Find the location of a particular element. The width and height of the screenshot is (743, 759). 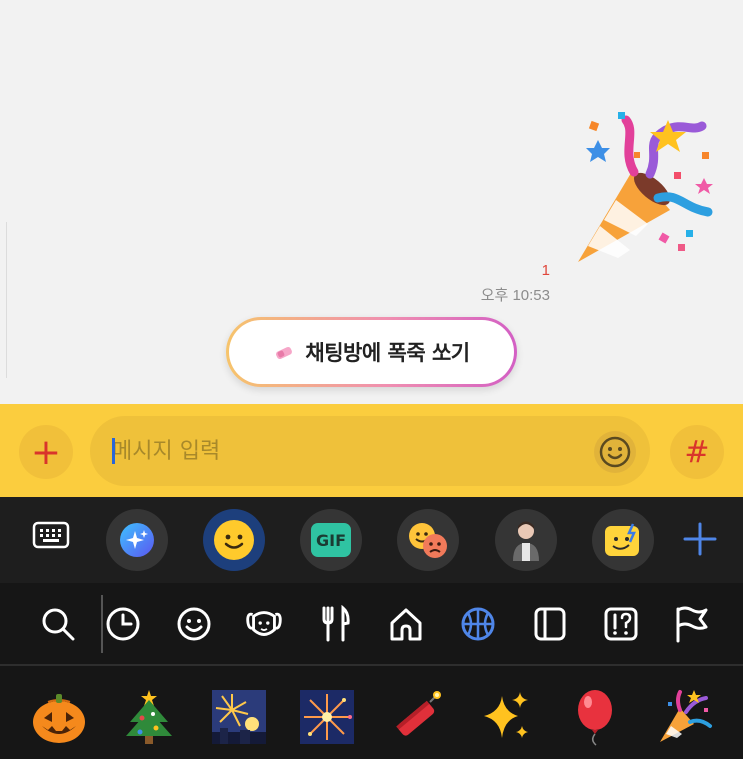

places-house-icon is located at coordinates (406, 624).